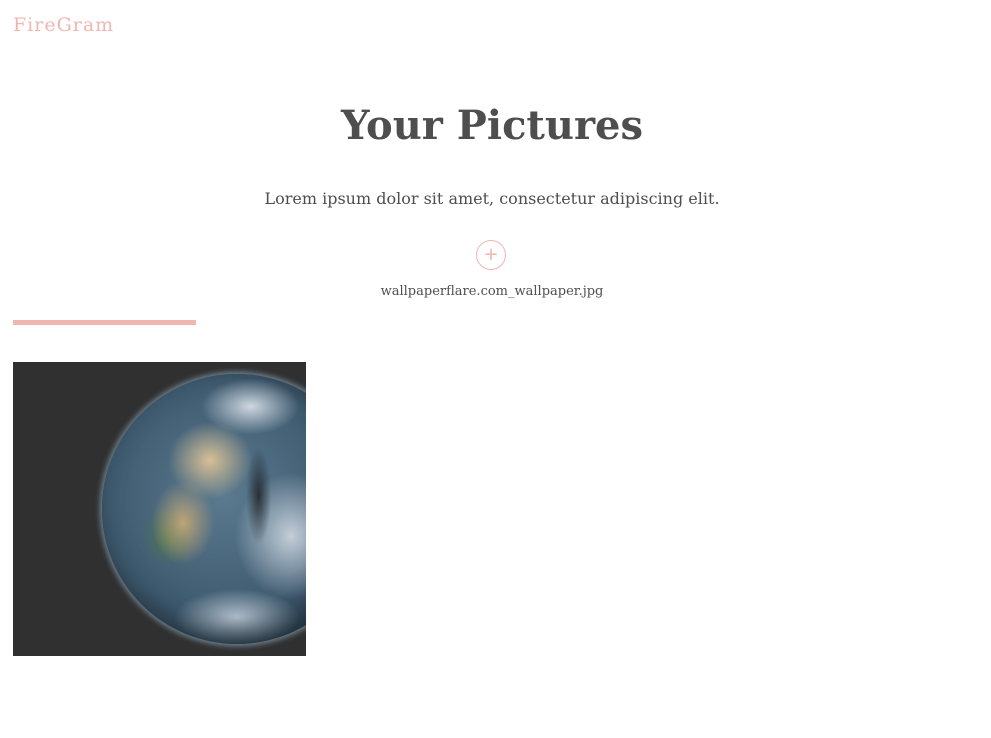  What do you see at coordinates (204, 509) in the screenshot?
I see `earth-image` at bounding box center [204, 509].